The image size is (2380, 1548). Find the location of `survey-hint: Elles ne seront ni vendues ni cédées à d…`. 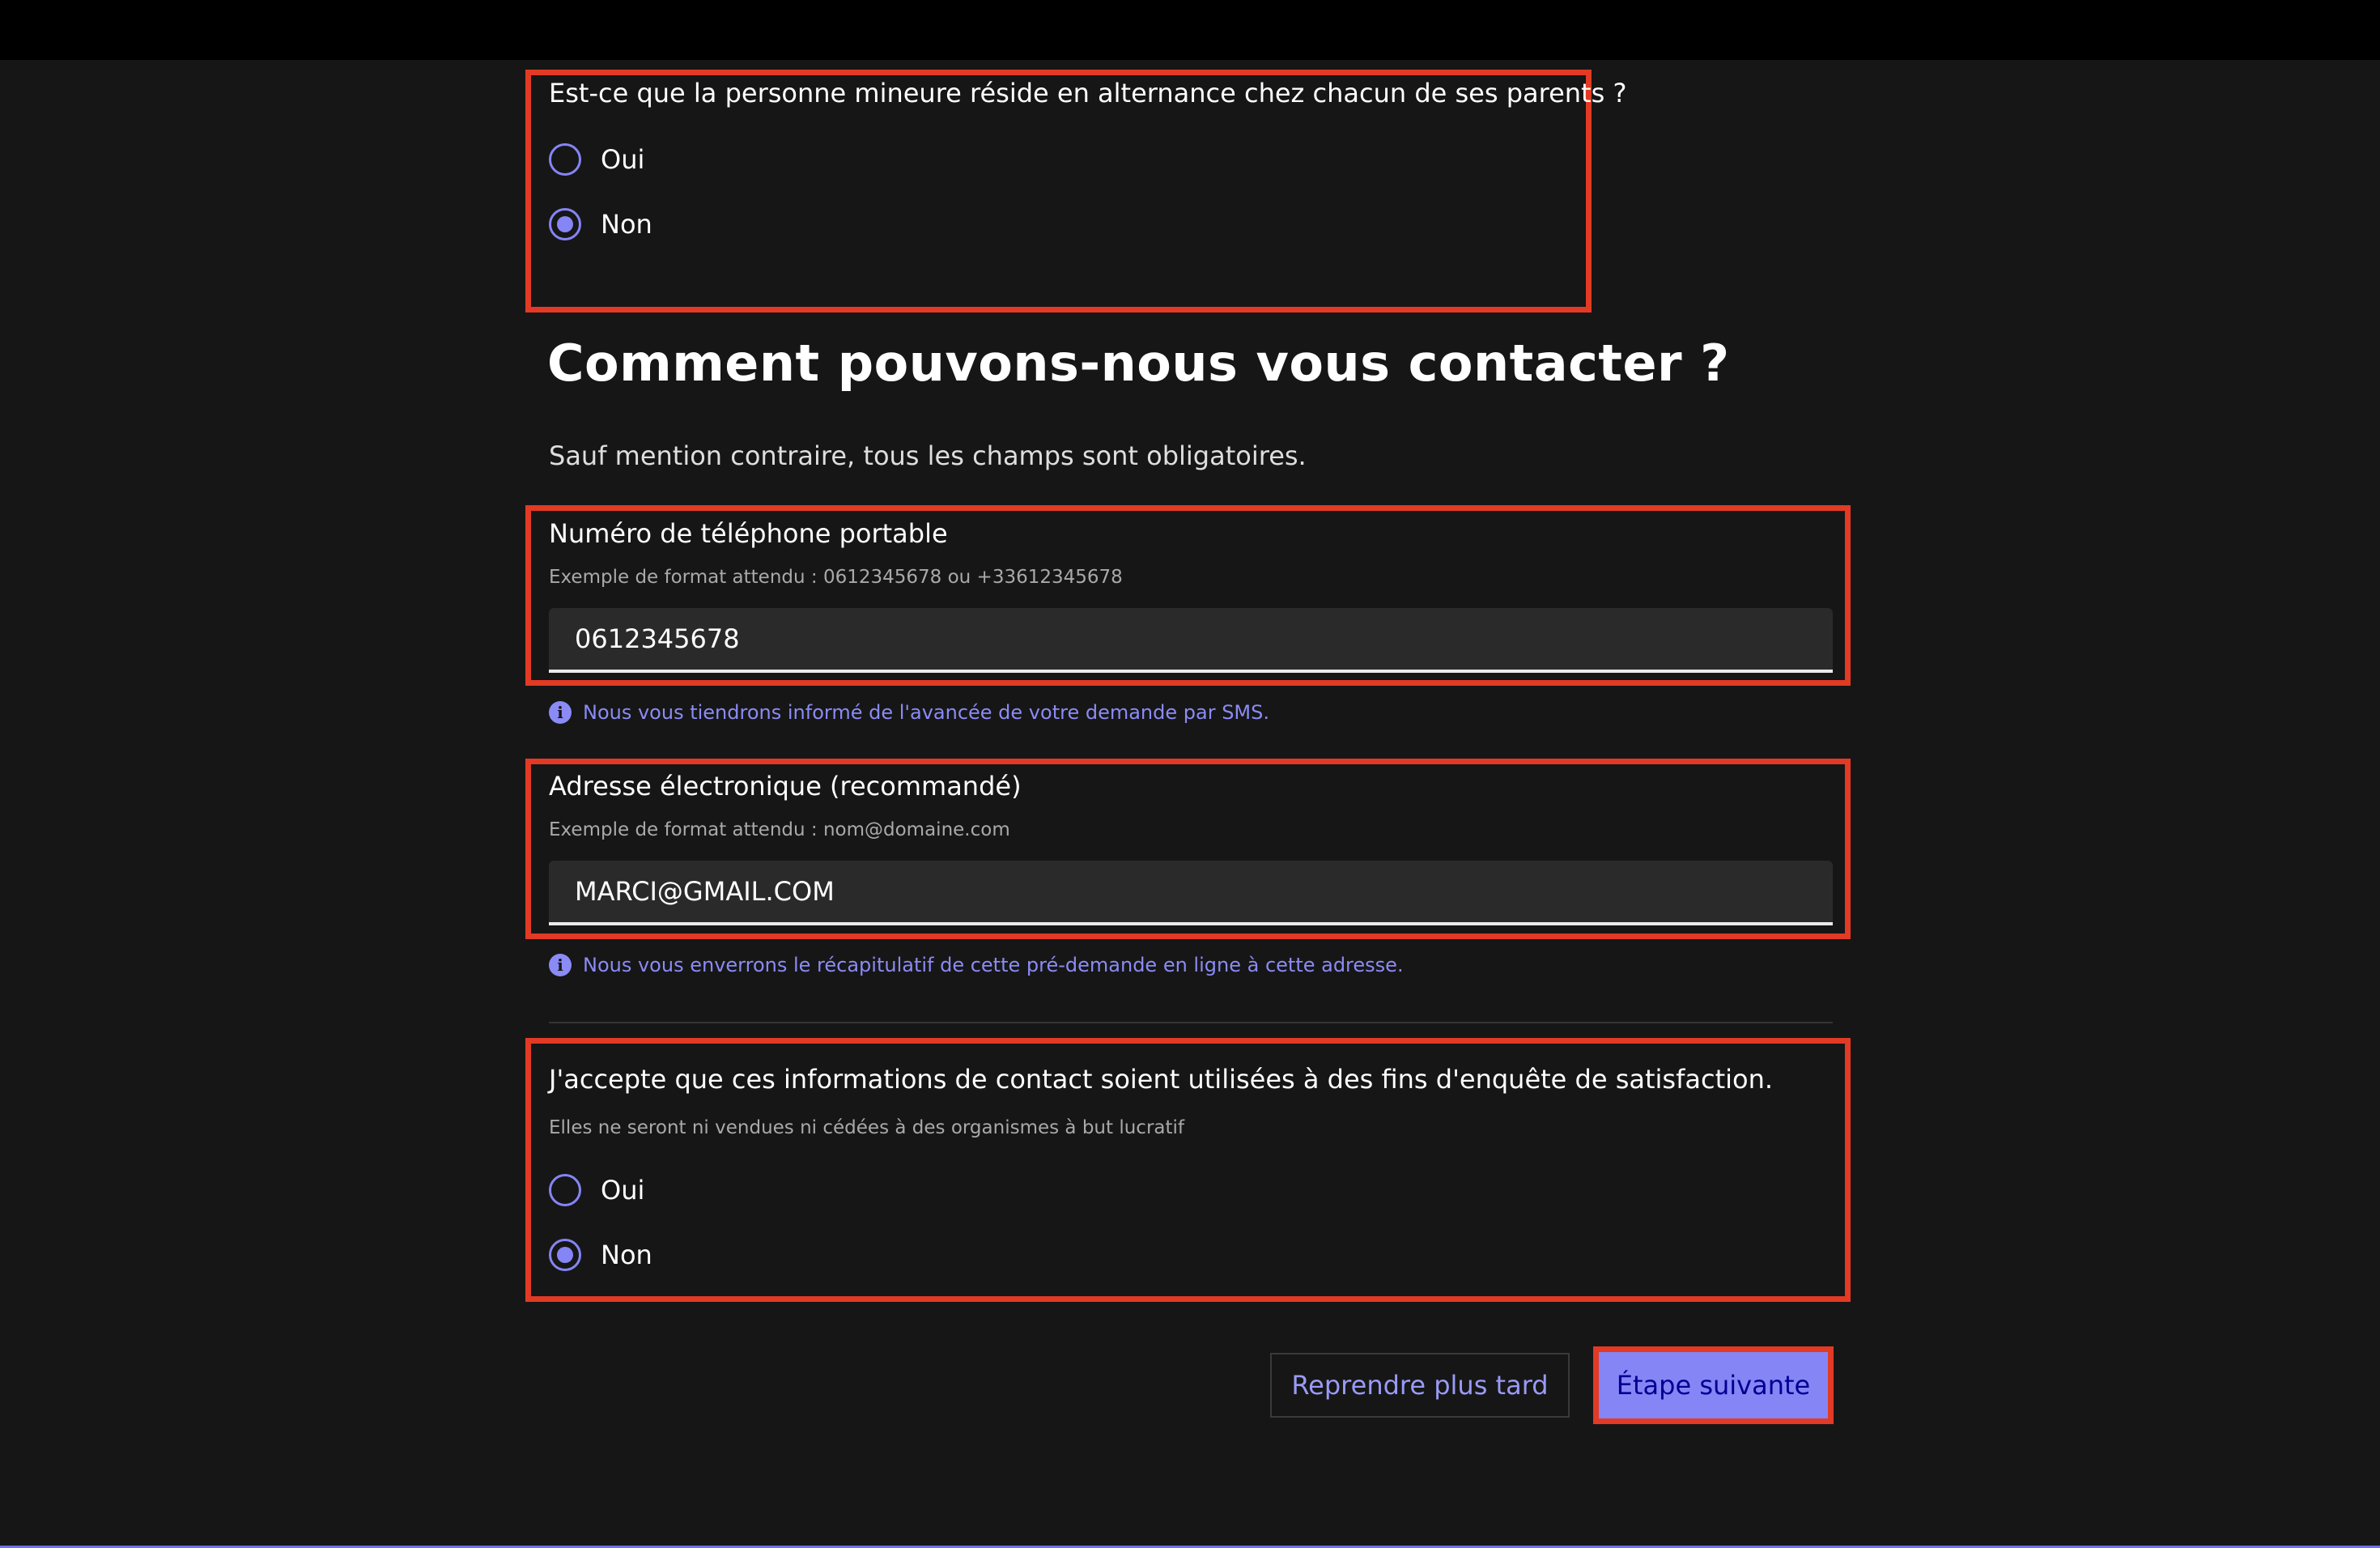

survey-hint: Elles ne seront ni vendues ni cédées à d… is located at coordinates (867, 1127).